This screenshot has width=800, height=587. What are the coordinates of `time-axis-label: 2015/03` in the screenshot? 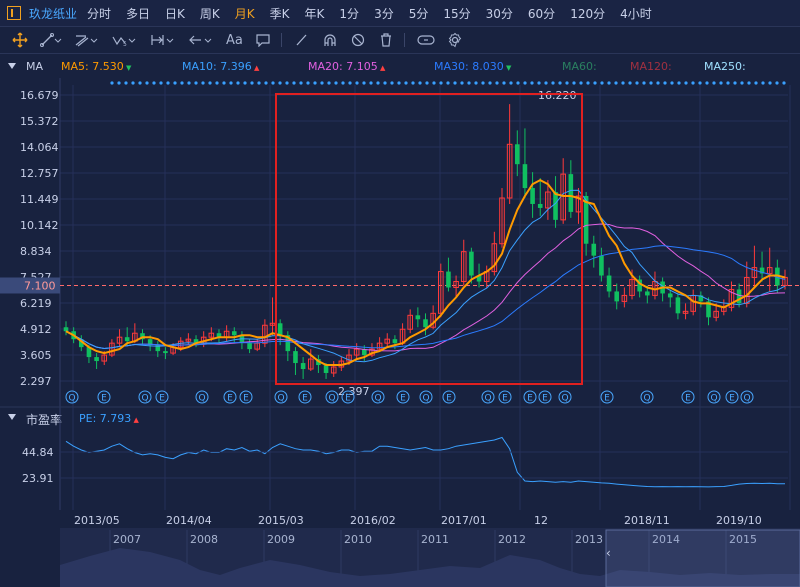 It's located at (281, 520).